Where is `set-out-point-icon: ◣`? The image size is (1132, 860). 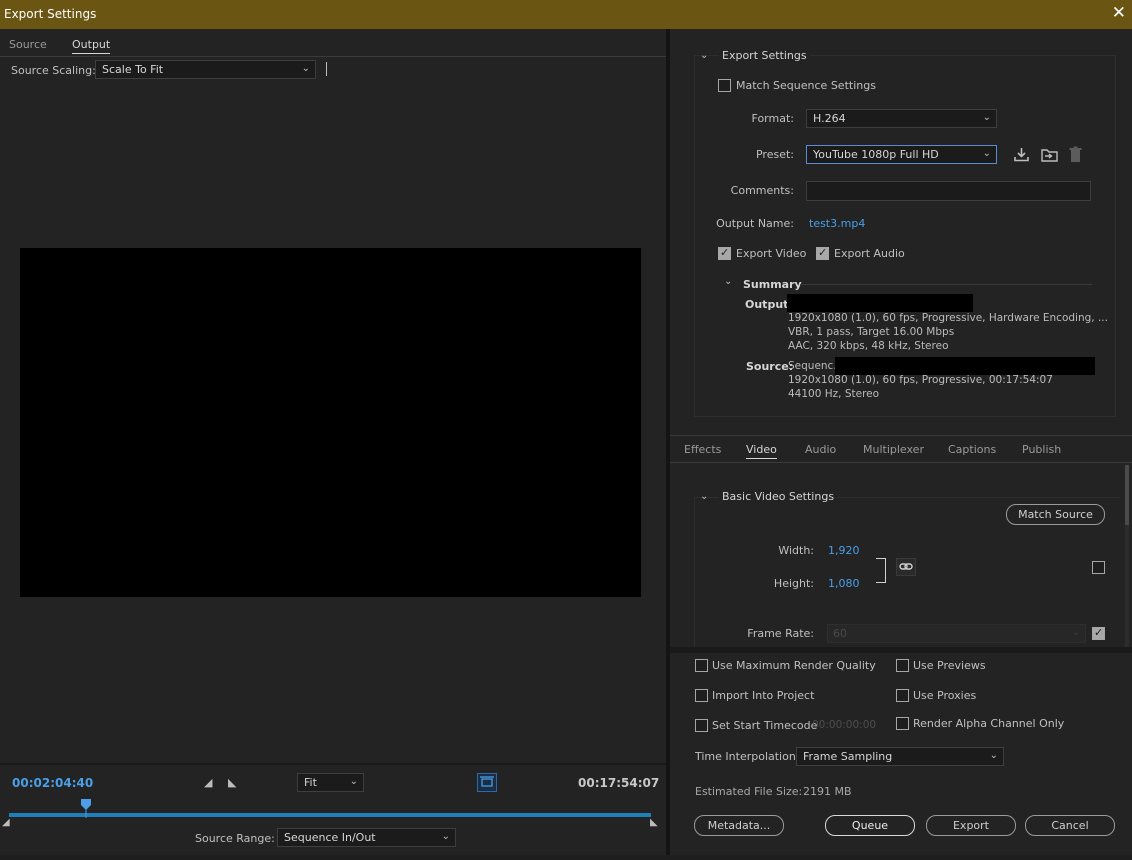
set-out-point-icon: ◣ is located at coordinates (232, 782).